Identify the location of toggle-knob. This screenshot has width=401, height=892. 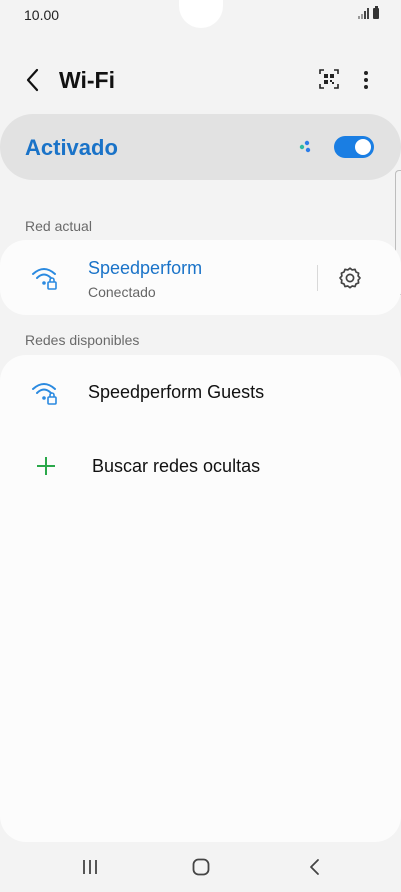
(363, 147).